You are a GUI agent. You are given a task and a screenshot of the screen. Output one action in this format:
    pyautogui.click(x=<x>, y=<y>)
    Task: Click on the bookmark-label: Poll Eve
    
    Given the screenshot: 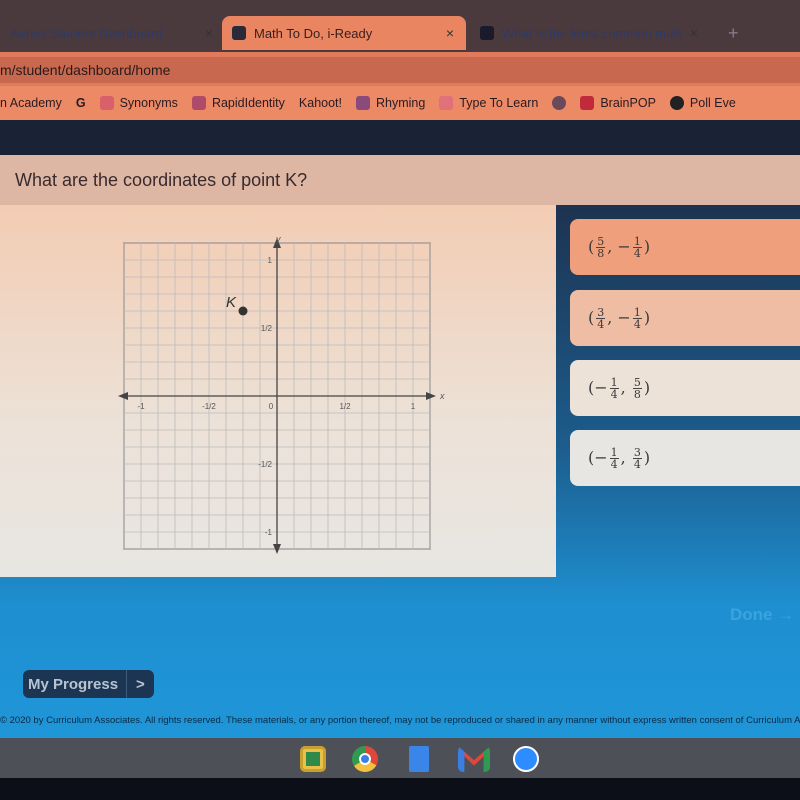 What is the action you would take?
    pyautogui.click(x=712, y=103)
    